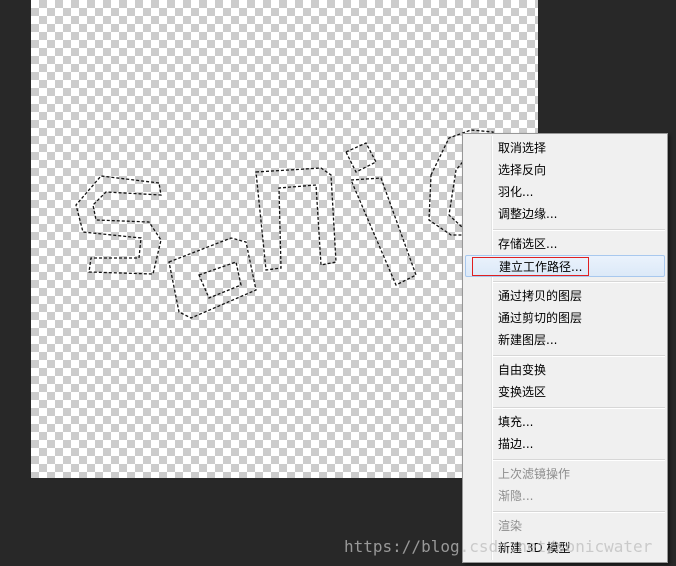 This screenshot has width=676, height=566. What do you see at coordinates (118, 225) in the screenshot?
I see `selection-letter-s` at bounding box center [118, 225].